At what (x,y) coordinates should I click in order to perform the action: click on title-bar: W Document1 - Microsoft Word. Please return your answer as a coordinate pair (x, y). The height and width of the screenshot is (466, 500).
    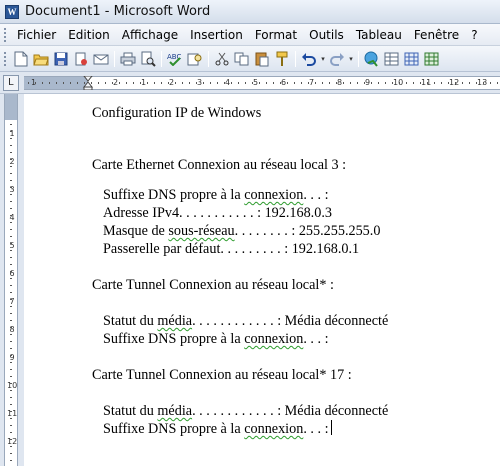
    Looking at the image, I should click on (250, 12).